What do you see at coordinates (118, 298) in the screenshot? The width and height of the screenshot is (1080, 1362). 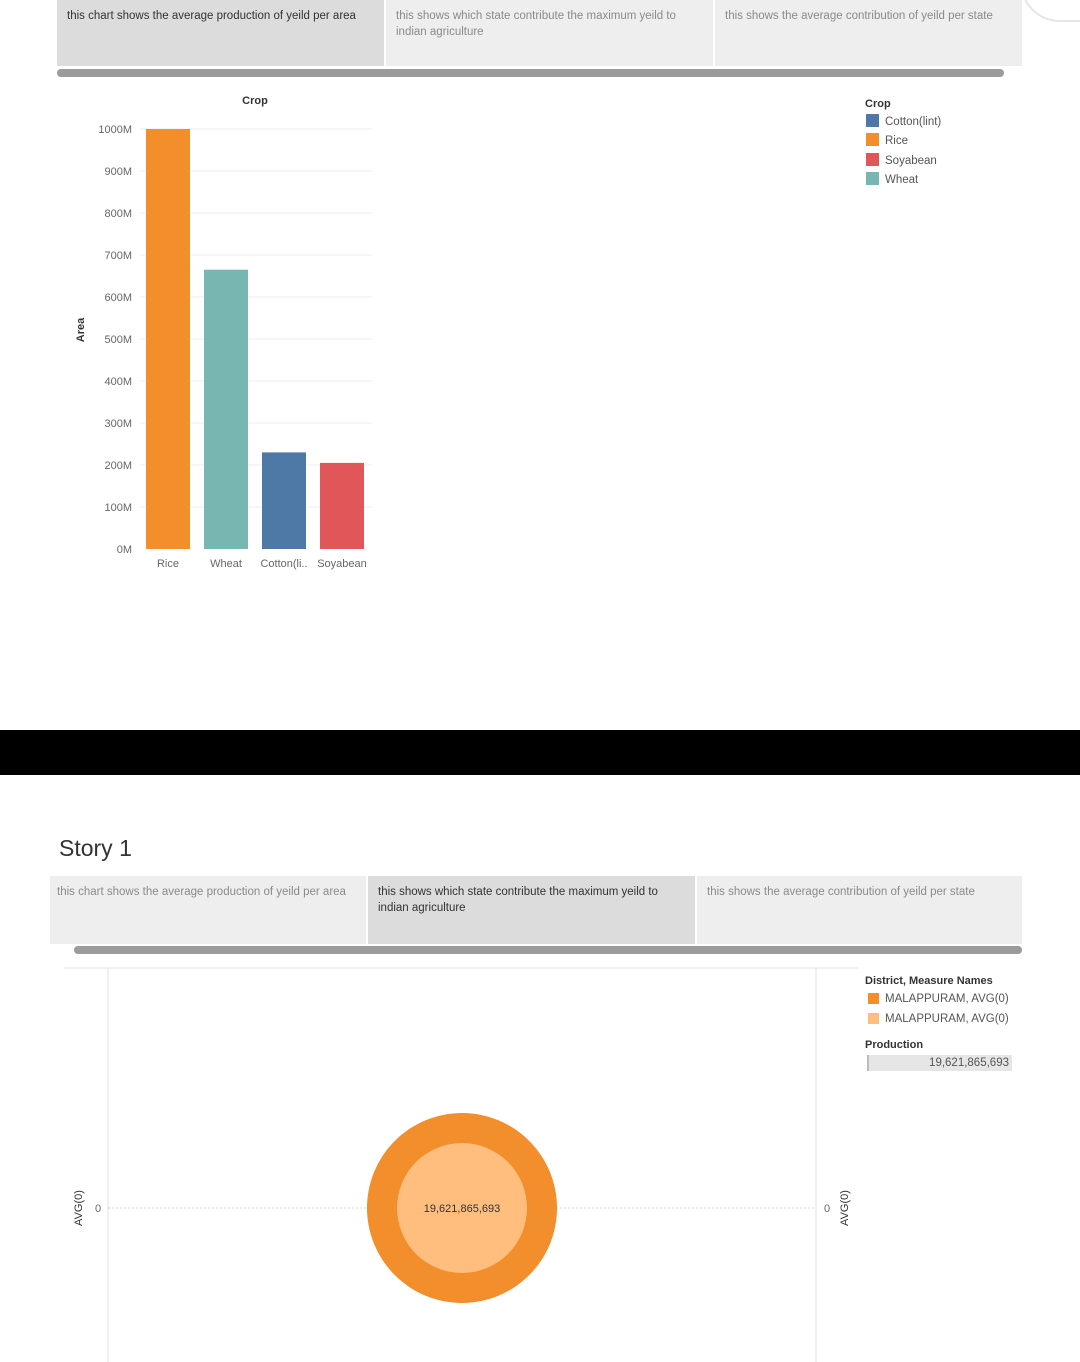 I see `bar-y-tick-label: 600M` at bounding box center [118, 298].